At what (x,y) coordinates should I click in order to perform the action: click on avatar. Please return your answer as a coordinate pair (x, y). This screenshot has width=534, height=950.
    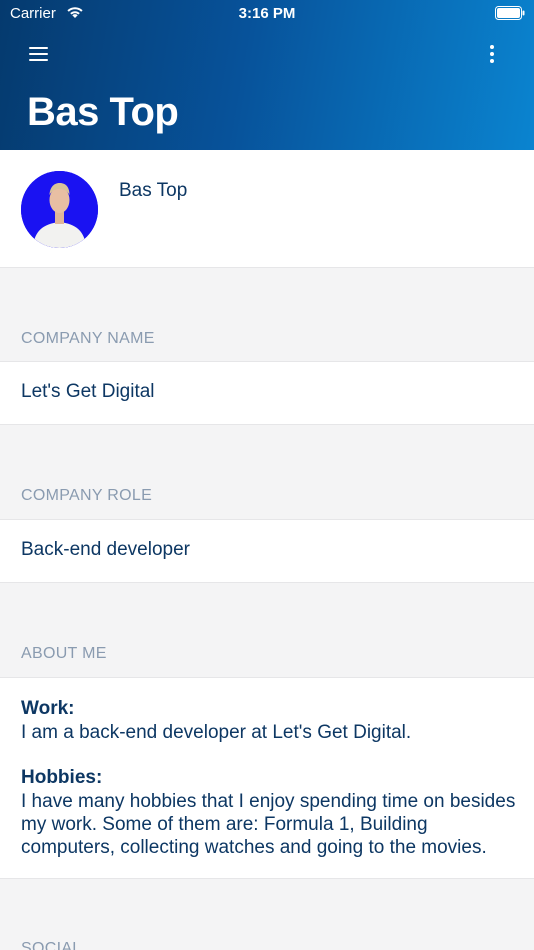
    Looking at the image, I should click on (59, 209).